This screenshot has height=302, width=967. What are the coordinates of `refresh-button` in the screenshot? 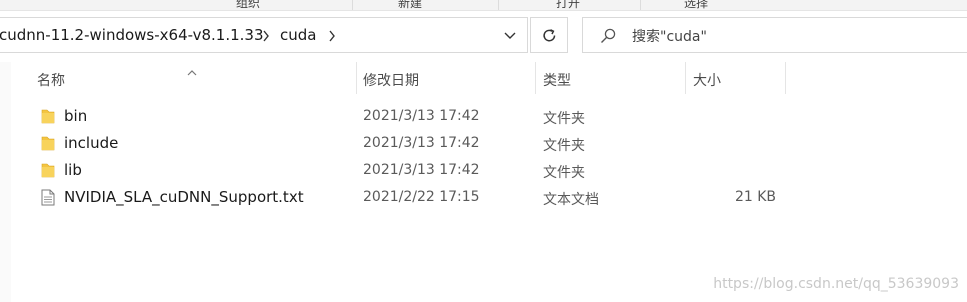 It's located at (549, 35).